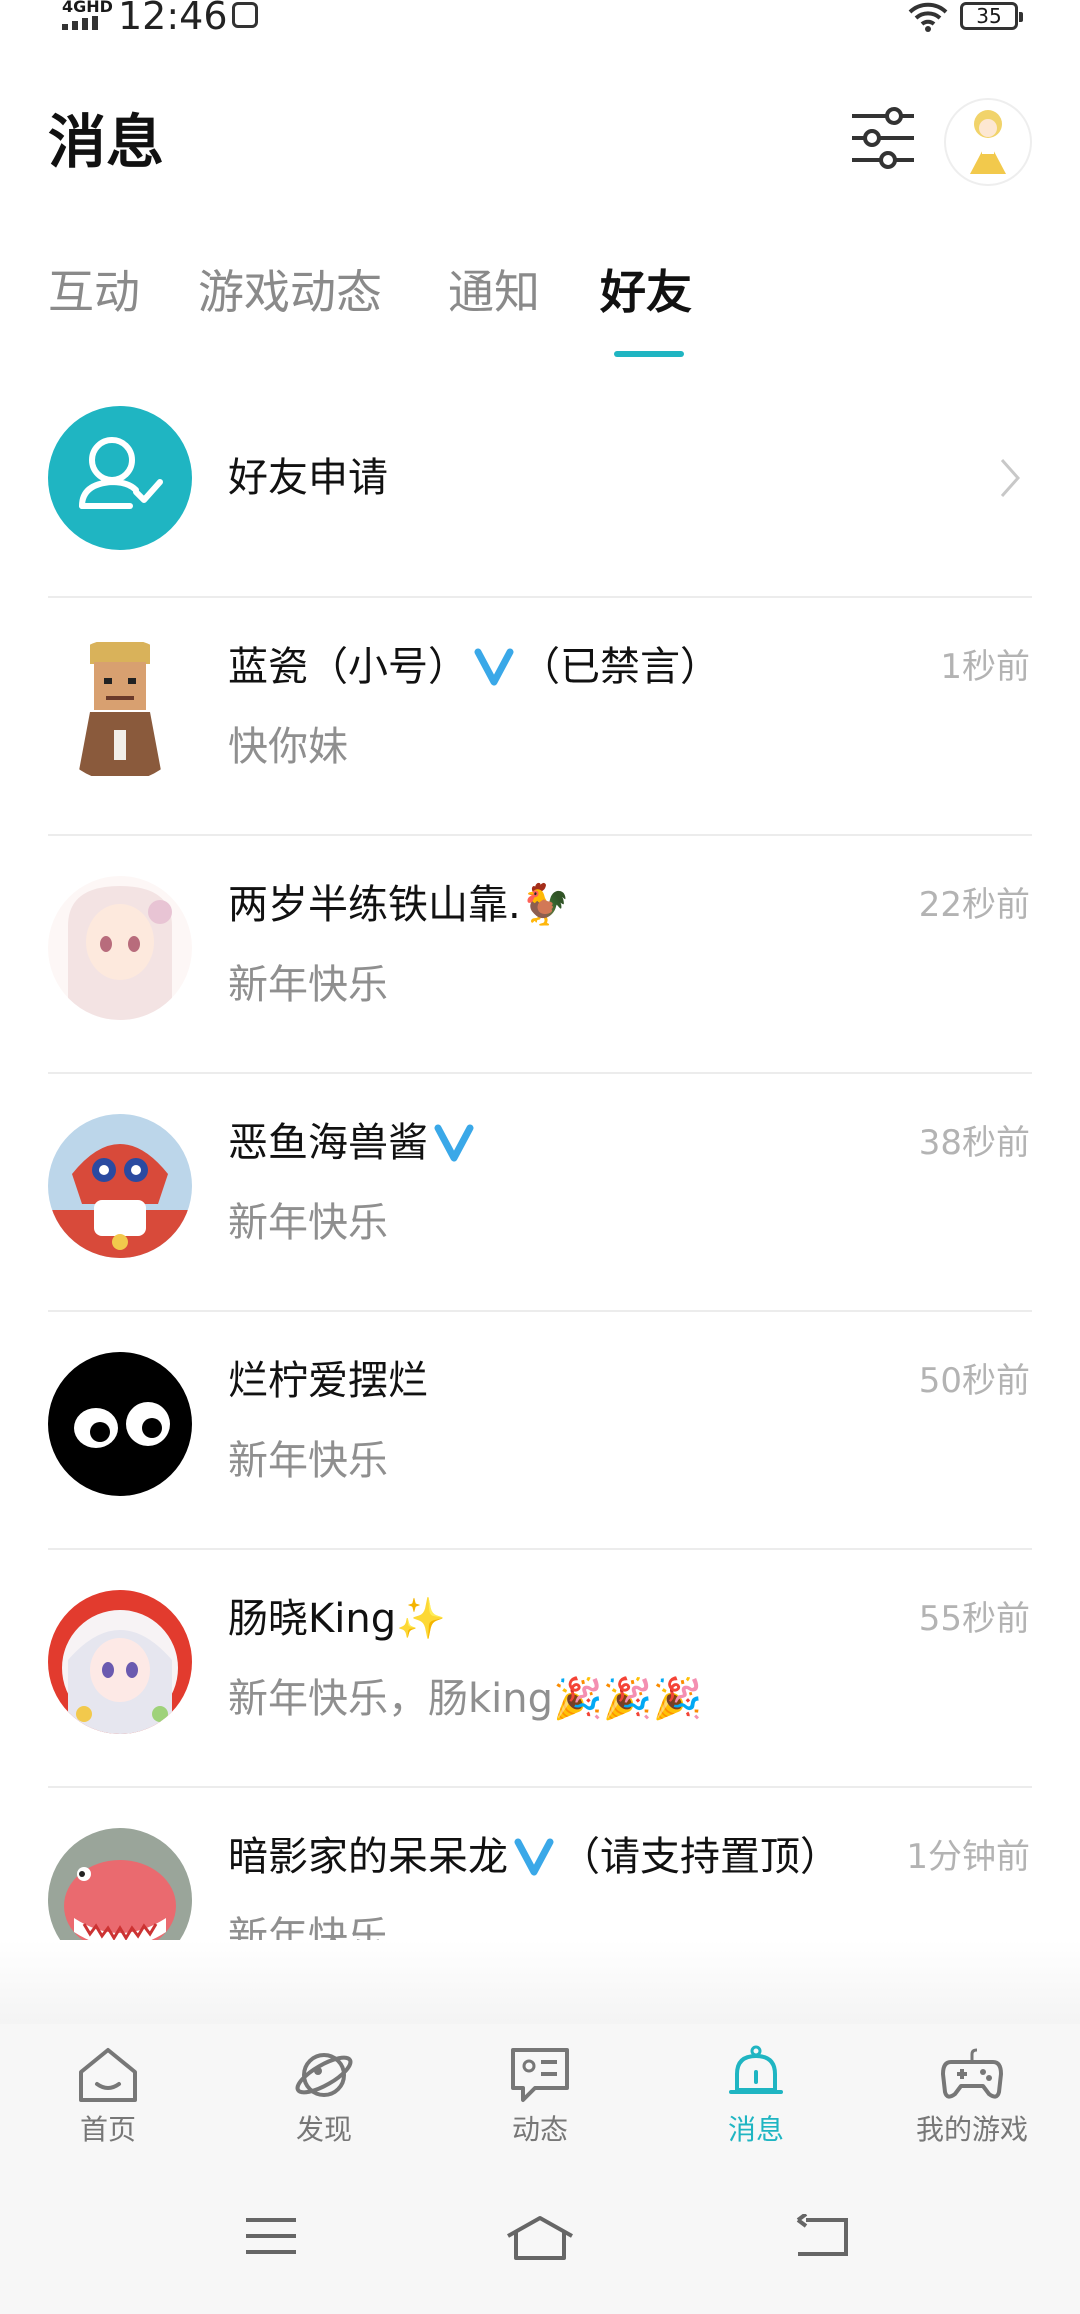 The width and height of the screenshot is (1080, 2314). Describe the element at coordinates (108, 2104) in the screenshot. I see `nav-home: 首页` at that location.